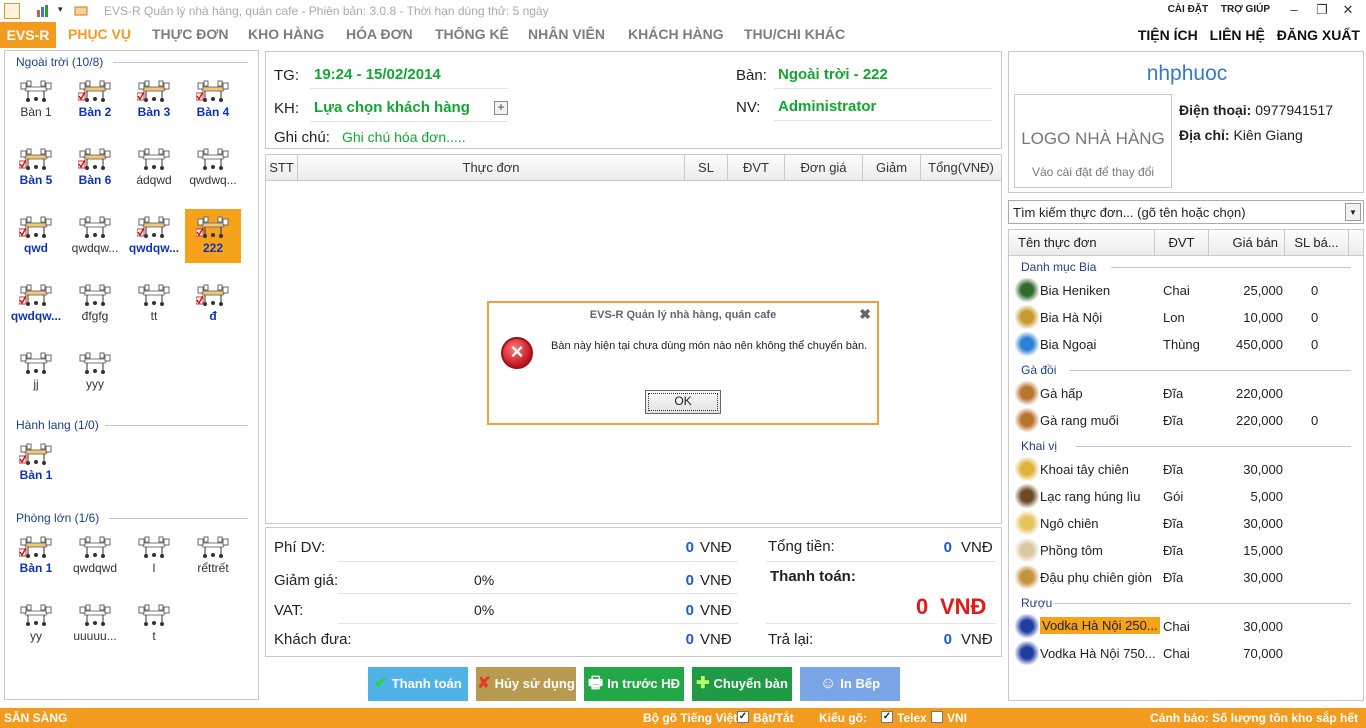  Describe the element at coordinates (1245, 9) in the screenshot. I see `help-link: TRỢ GIÚP` at that location.